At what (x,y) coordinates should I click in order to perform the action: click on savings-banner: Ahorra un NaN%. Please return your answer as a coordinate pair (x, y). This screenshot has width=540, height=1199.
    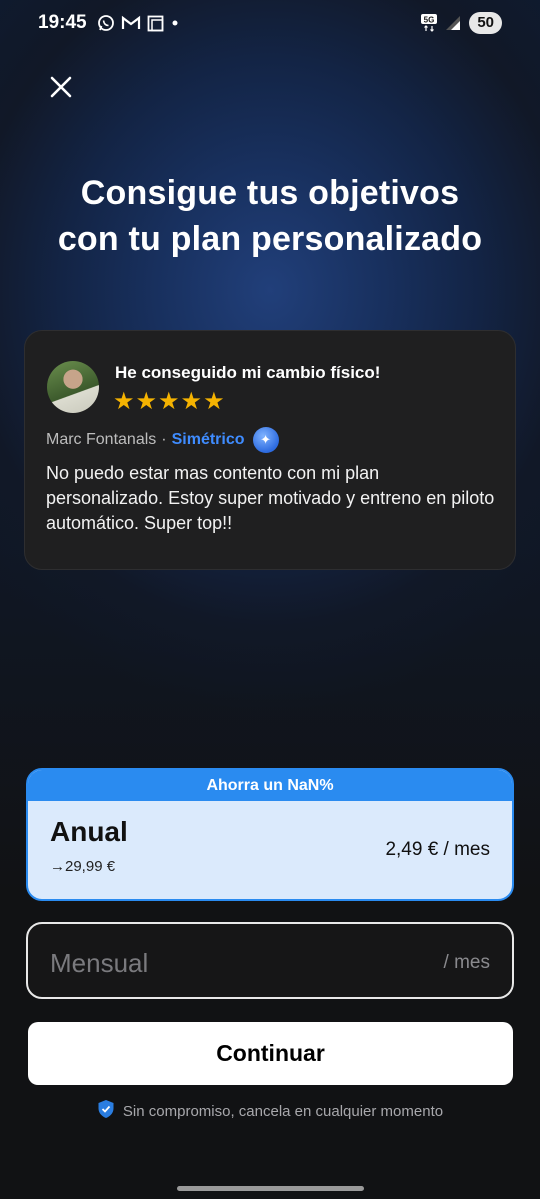
    Looking at the image, I should click on (270, 785).